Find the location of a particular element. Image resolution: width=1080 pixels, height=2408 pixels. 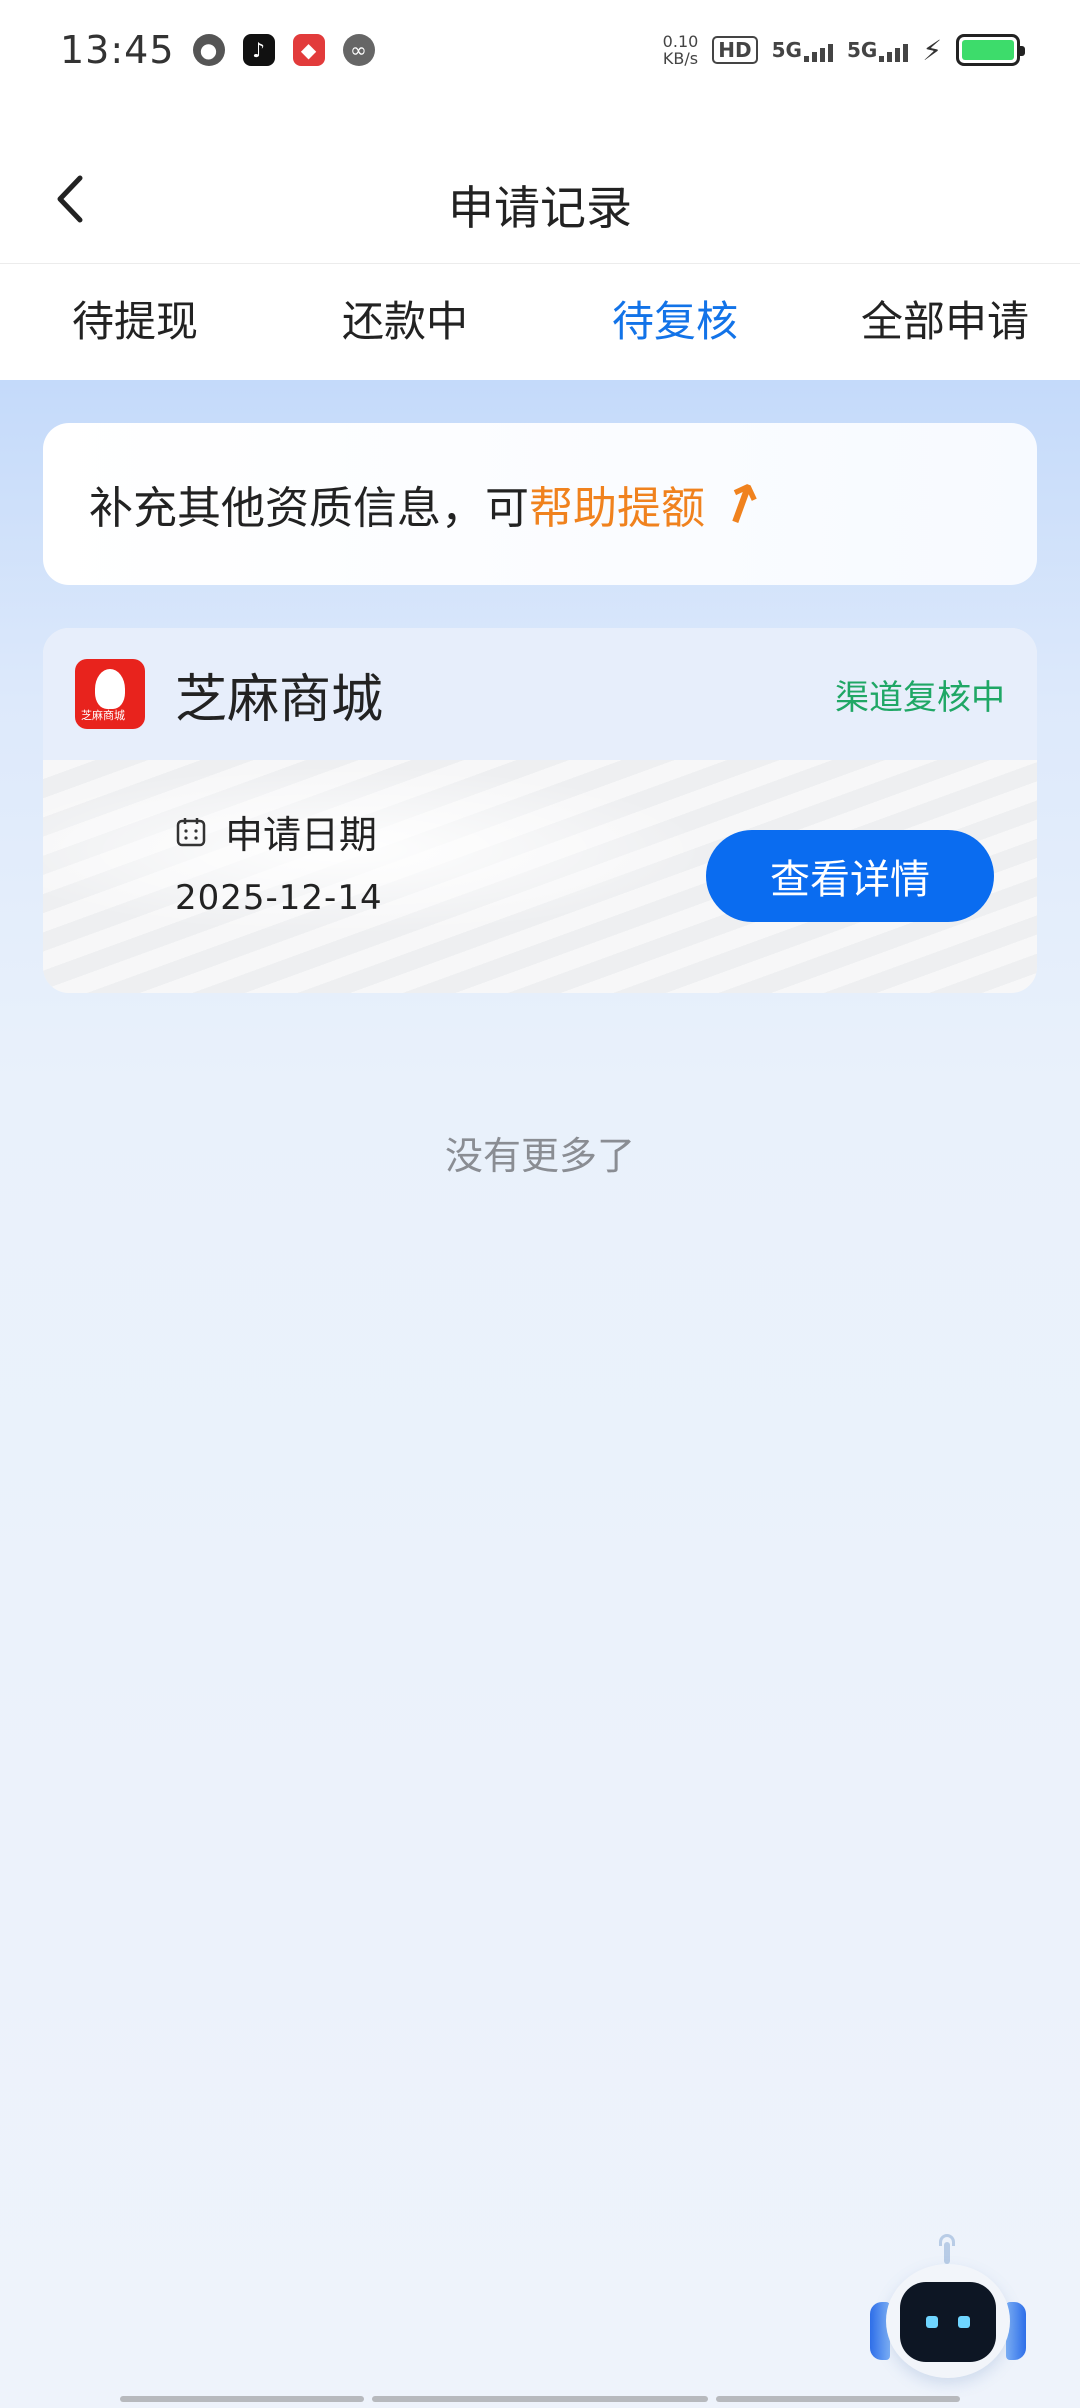

net-speed-value: 0.10 is located at coordinates (680, 41).